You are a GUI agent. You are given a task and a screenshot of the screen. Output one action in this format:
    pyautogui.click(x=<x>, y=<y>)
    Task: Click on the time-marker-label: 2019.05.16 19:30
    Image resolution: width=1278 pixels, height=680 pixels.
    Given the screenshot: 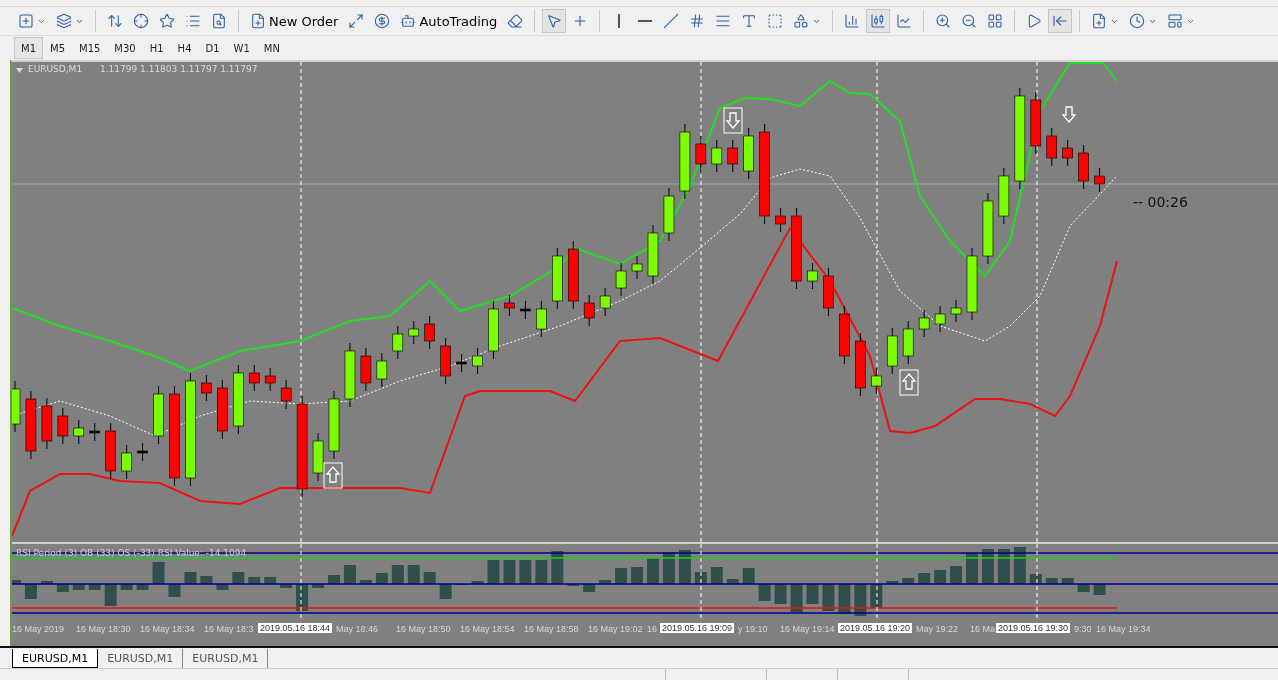 What is the action you would take?
    pyautogui.click(x=1033, y=628)
    